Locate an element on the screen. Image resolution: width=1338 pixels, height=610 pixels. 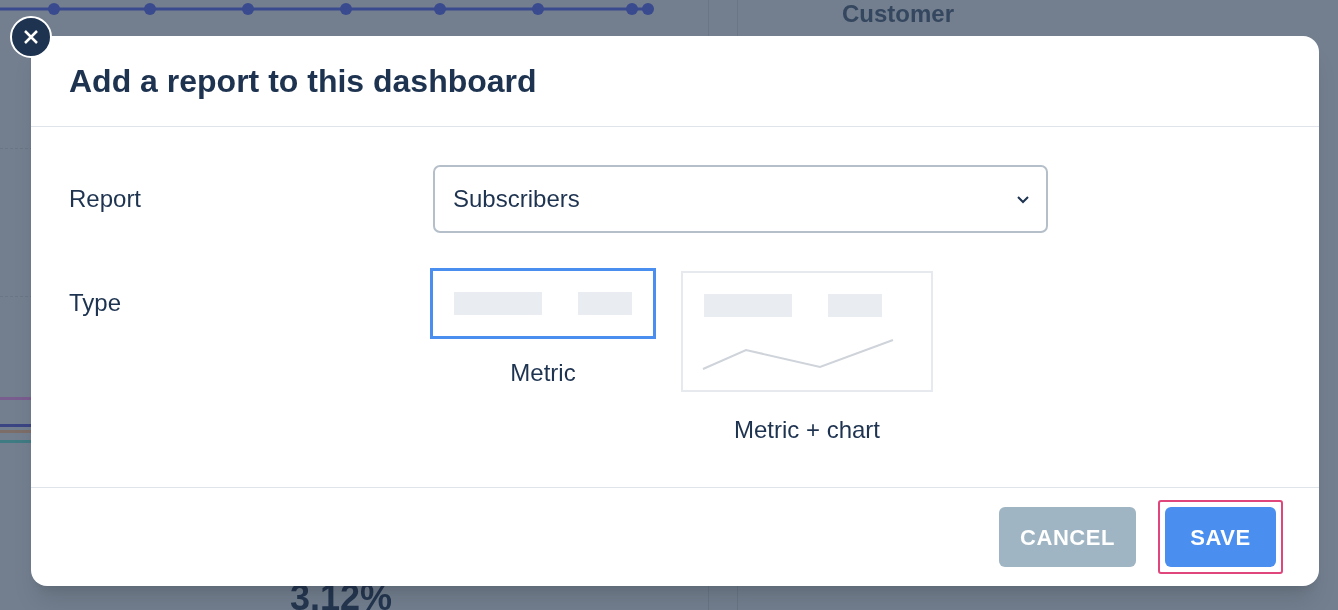
report-select: Subscribers is located at coordinates (740, 199).